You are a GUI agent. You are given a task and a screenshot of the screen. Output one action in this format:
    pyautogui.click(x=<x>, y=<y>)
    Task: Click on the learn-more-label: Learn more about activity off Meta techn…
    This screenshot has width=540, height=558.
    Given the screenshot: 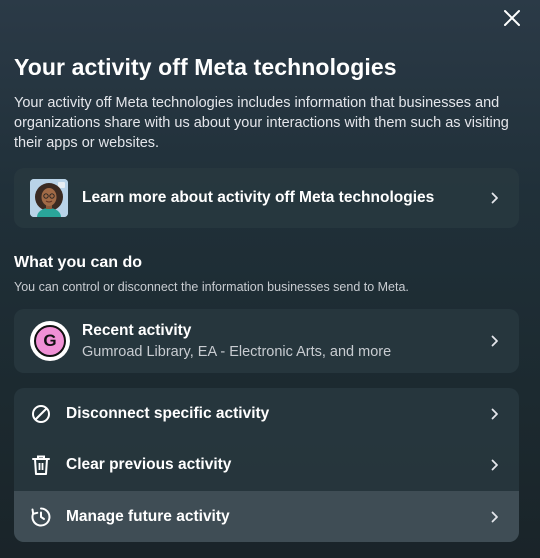 What is the action you would take?
    pyautogui.click(x=258, y=197)
    